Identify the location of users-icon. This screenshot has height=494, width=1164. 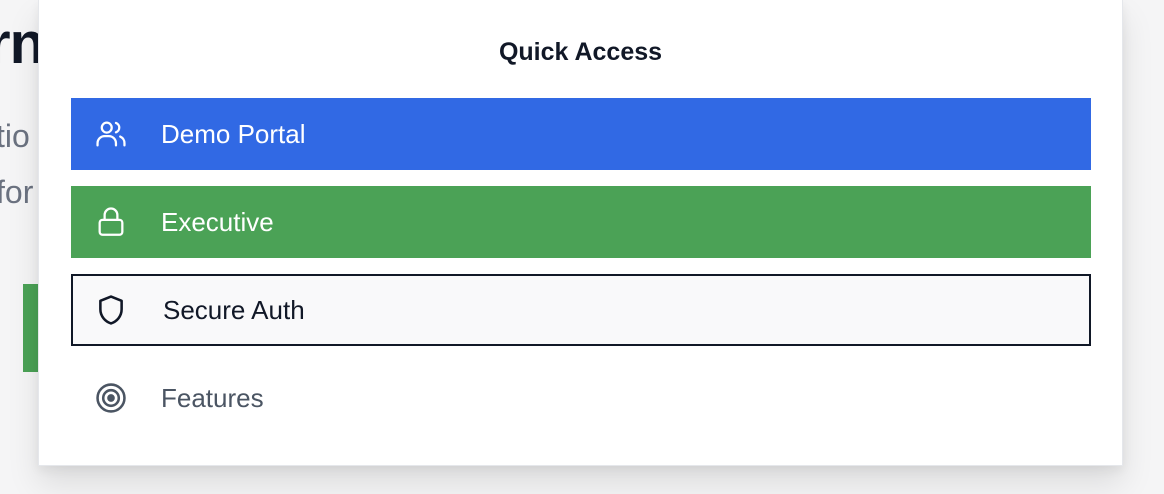
(111, 134).